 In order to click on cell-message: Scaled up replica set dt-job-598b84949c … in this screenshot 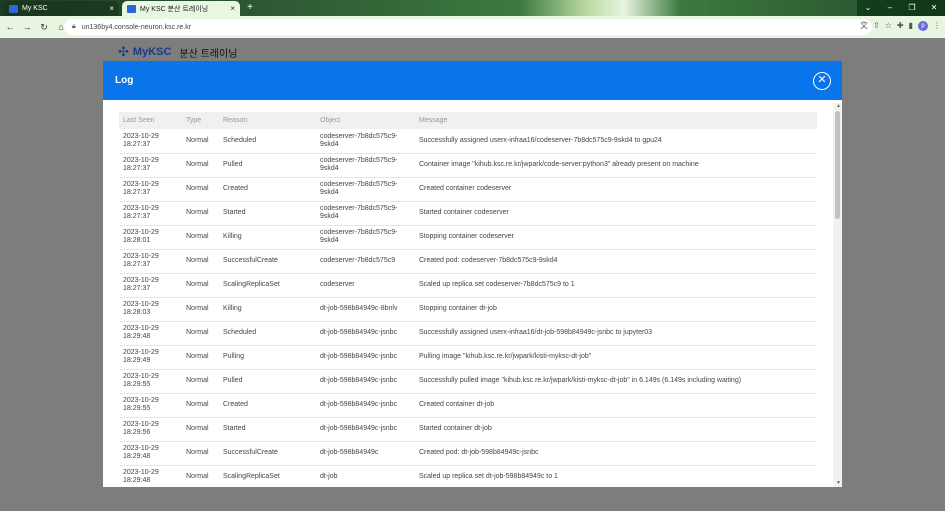, I will do `click(616, 476)`.